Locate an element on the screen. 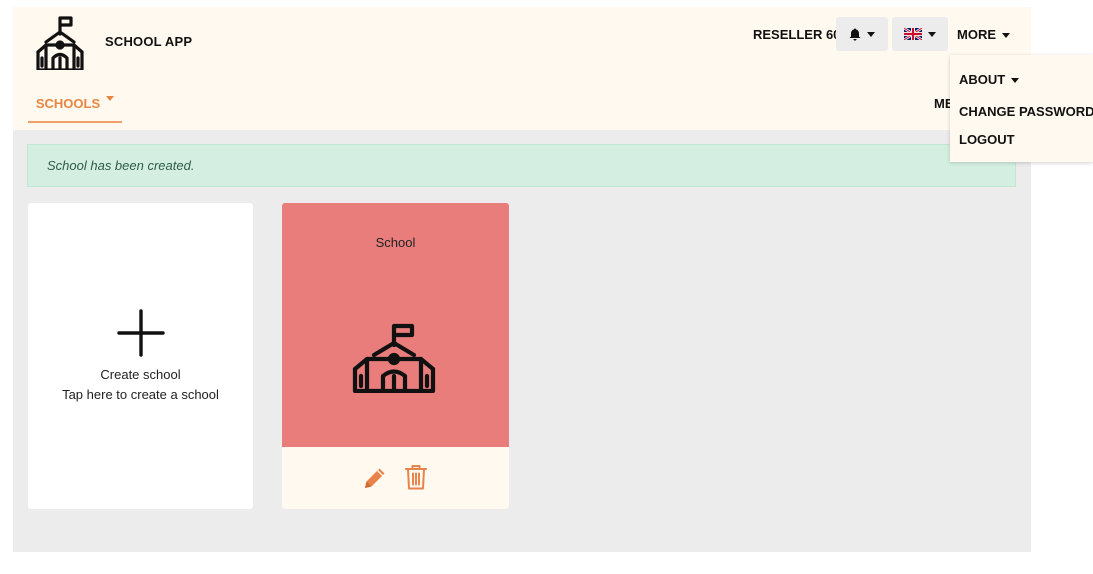  tab-schools-label: SCHOOLS is located at coordinates (68, 103).